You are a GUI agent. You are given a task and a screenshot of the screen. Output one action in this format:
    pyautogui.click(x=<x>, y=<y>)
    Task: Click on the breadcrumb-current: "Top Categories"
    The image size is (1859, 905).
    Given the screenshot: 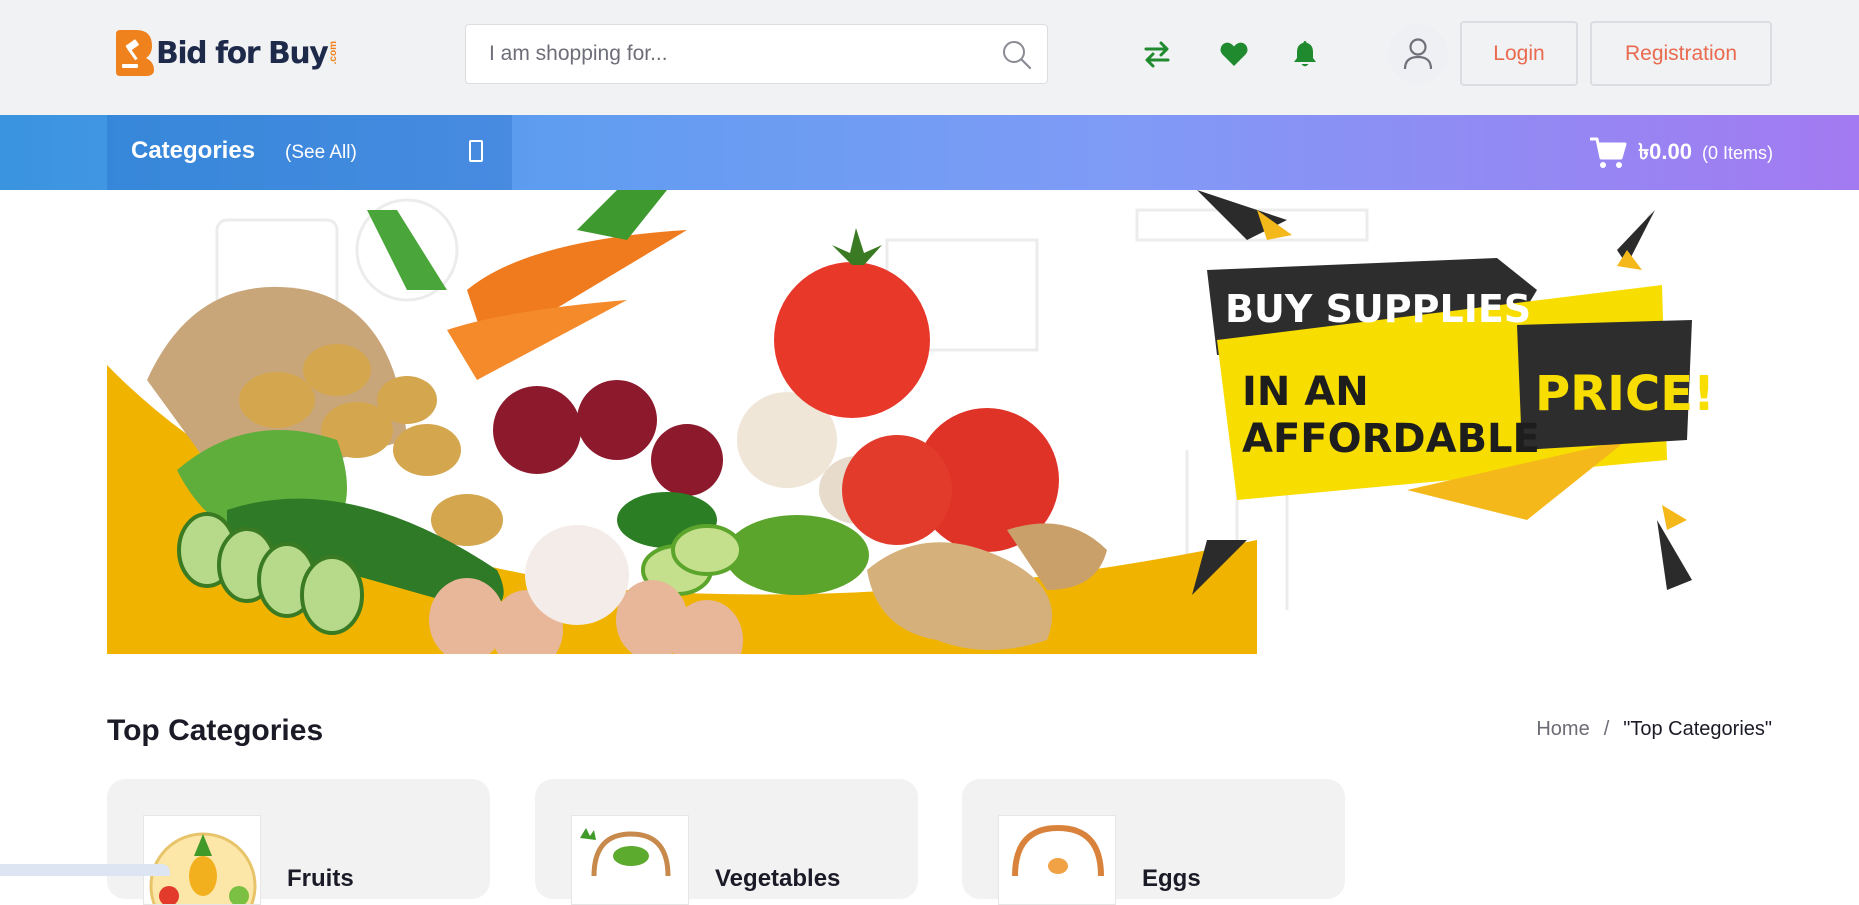 What is the action you would take?
    pyautogui.click(x=1697, y=729)
    